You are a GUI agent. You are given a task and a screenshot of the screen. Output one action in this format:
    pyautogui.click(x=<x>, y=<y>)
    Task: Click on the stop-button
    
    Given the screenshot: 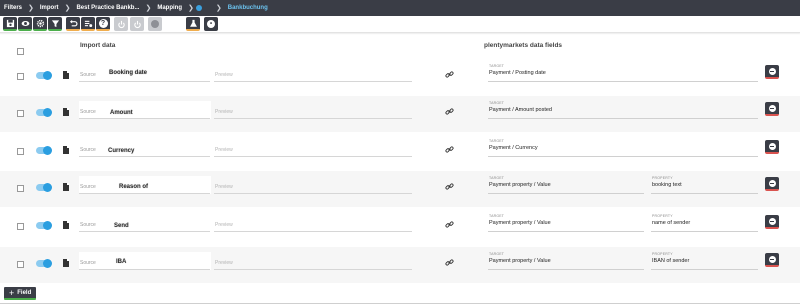 What is the action you would take?
    pyautogui.click(x=155, y=24)
    